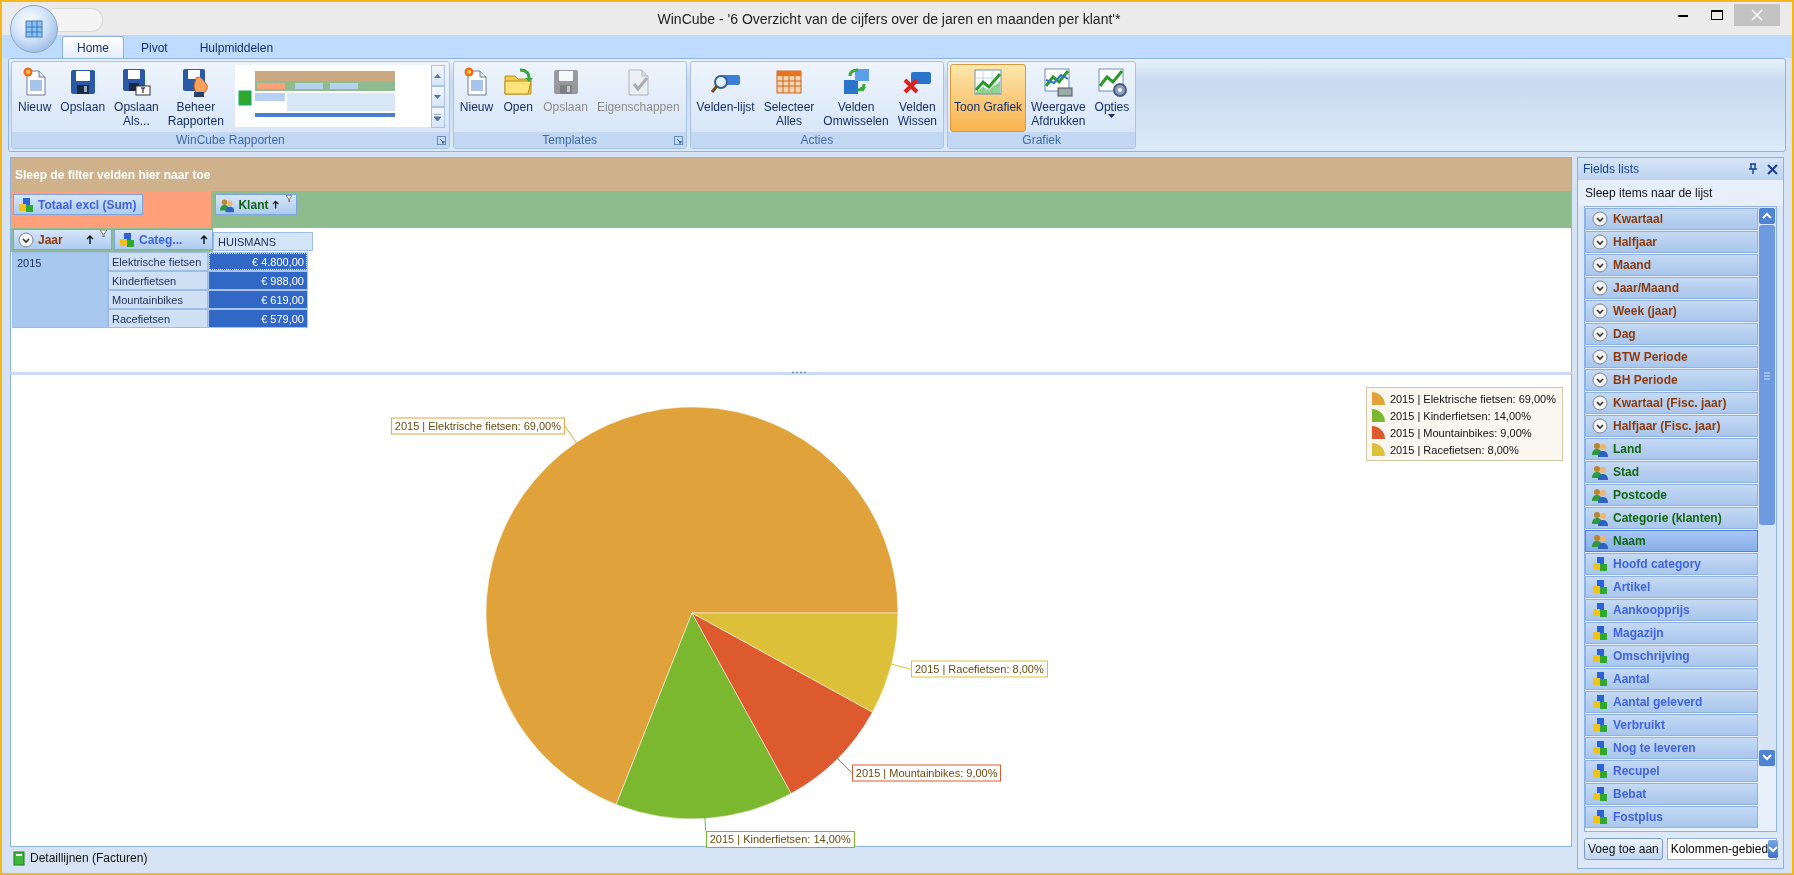 Image resolution: width=1794 pixels, height=875 pixels. Describe the element at coordinates (1671, 472) in the screenshot. I see `field-list-item: Stad` at that location.